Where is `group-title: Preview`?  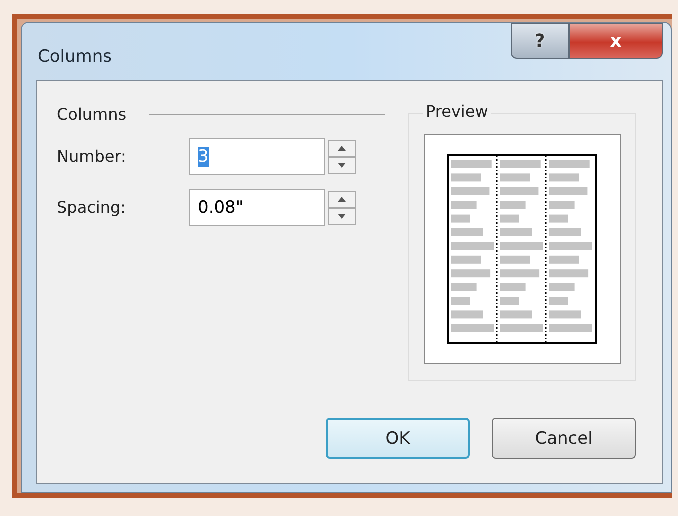 group-title: Preview is located at coordinates (457, 112).